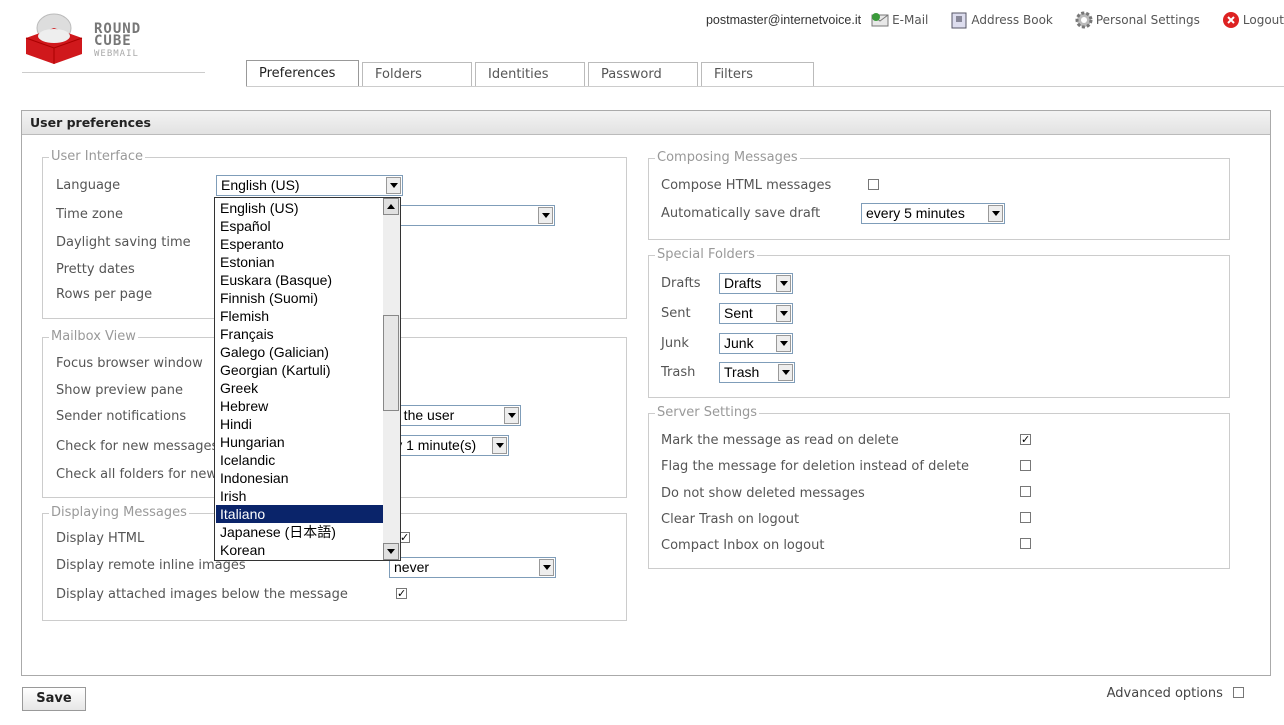 The image size is (1284, 725). I want to click on clear-trash-checkbox, so click(1025, 517).